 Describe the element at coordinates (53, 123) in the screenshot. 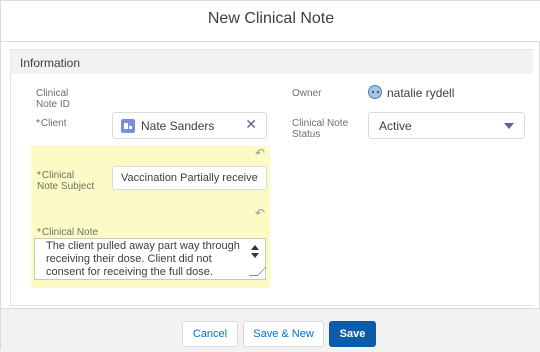

I see `client-label-text: Client` at that location.